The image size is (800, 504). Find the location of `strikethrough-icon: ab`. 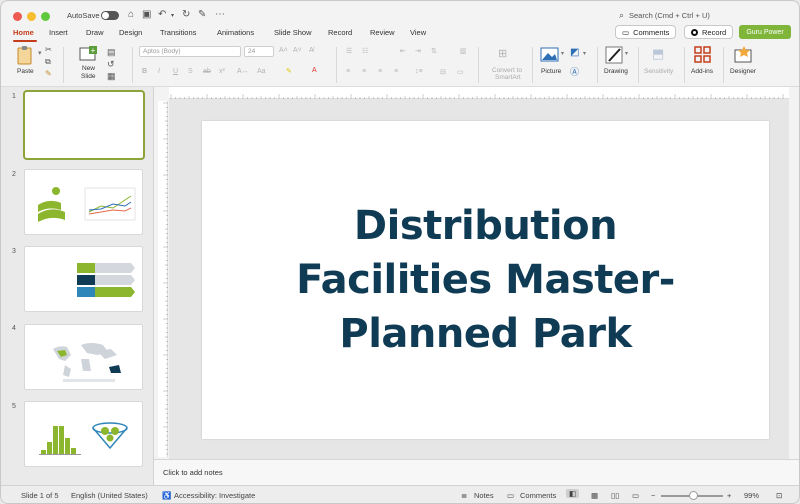

strikethrough-icon: ab is located at coordinates (207, 71).